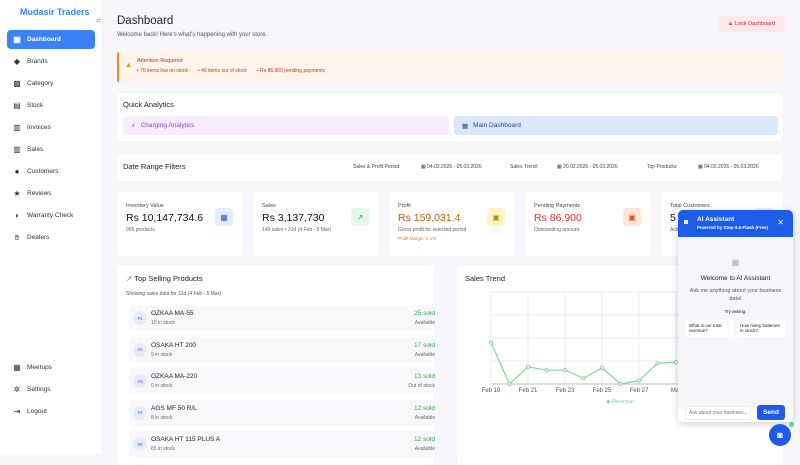  What do you see at coordinates (424, 345) in the screenshot?
I see `product-sold: 17 sold` at bounding box center [424, 345].